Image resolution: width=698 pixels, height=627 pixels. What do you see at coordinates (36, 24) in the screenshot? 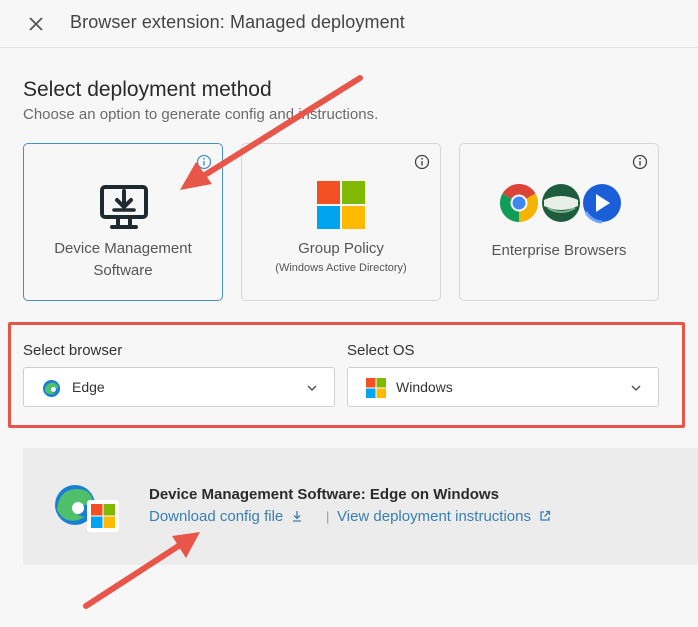
I see `close-icon` at bounding box center [36, 24].